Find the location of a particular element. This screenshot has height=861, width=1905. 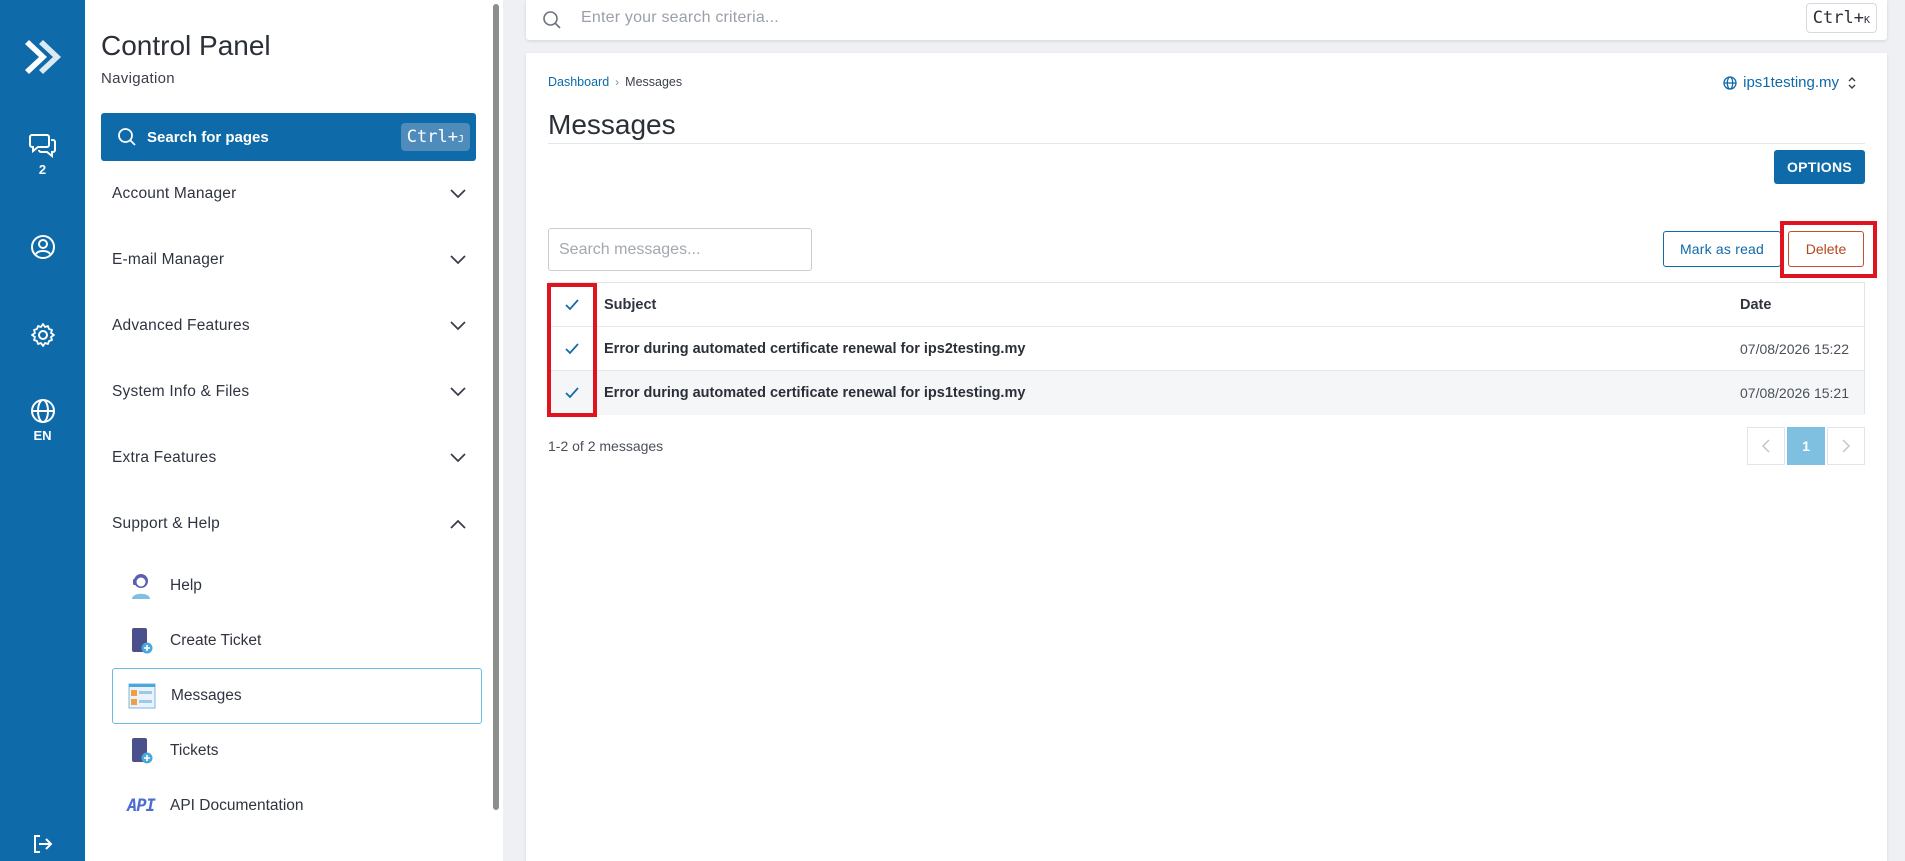

gear-icon is located at coordinates (42, 335).